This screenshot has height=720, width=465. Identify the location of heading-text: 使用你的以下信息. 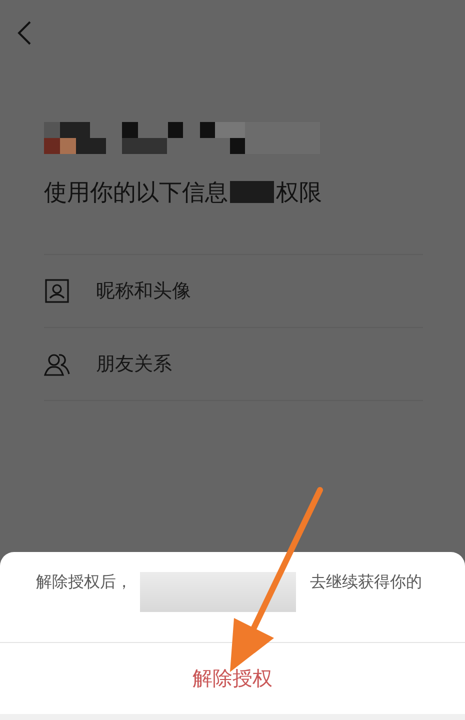
(136, 193).